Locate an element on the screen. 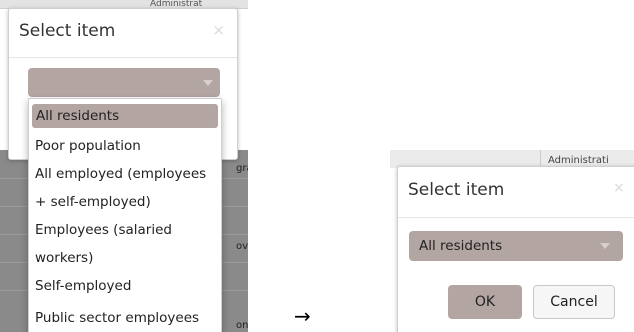  background-header-cell: Administrati is located at coordinates (578, 160).